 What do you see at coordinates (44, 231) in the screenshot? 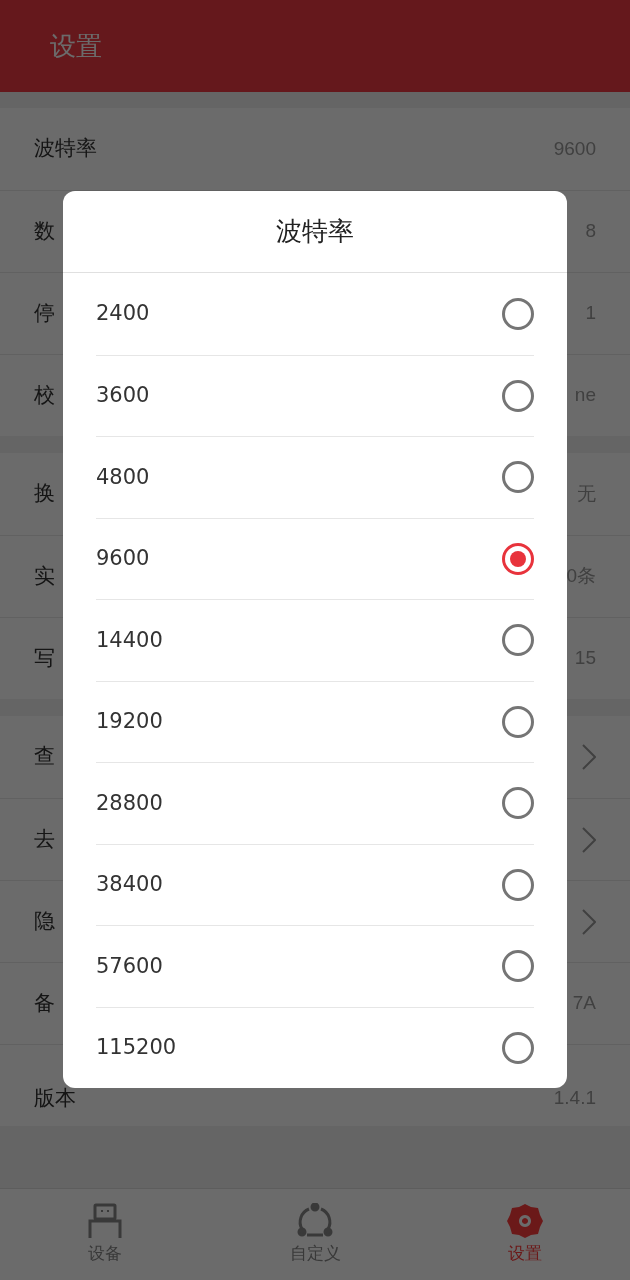
I see `row-label: 数` at bounding box center [44, 231].